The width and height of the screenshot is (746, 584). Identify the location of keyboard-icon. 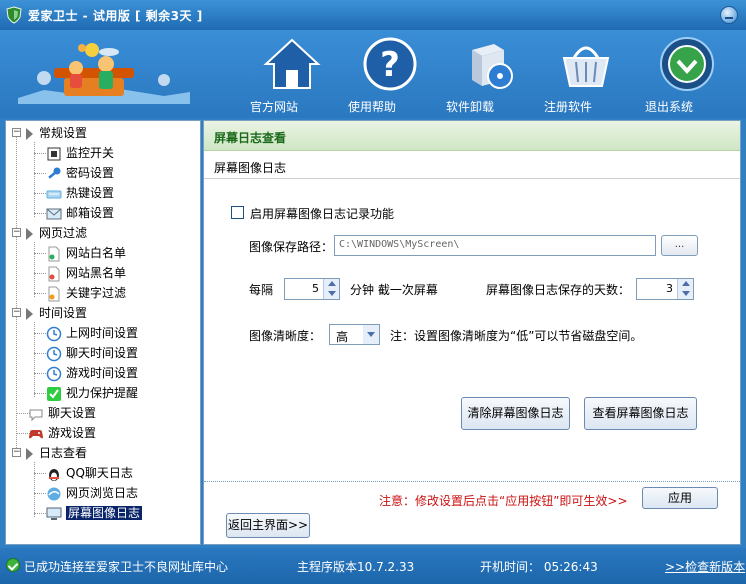
(54, 194).